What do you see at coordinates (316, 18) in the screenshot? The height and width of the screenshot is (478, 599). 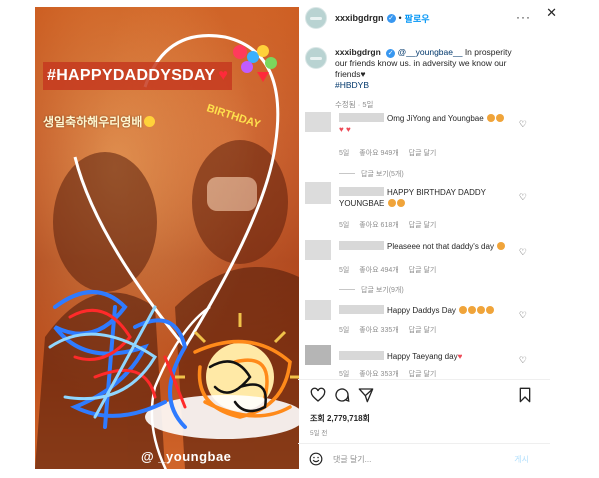 I see `author-avatar` at bounding box center [316, 18].